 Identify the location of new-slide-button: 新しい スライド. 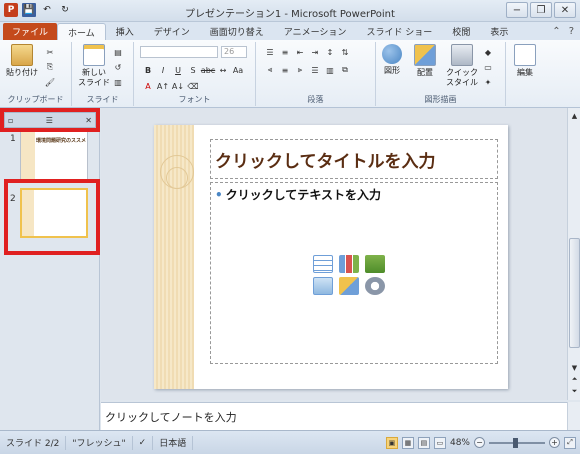
(94, 66).